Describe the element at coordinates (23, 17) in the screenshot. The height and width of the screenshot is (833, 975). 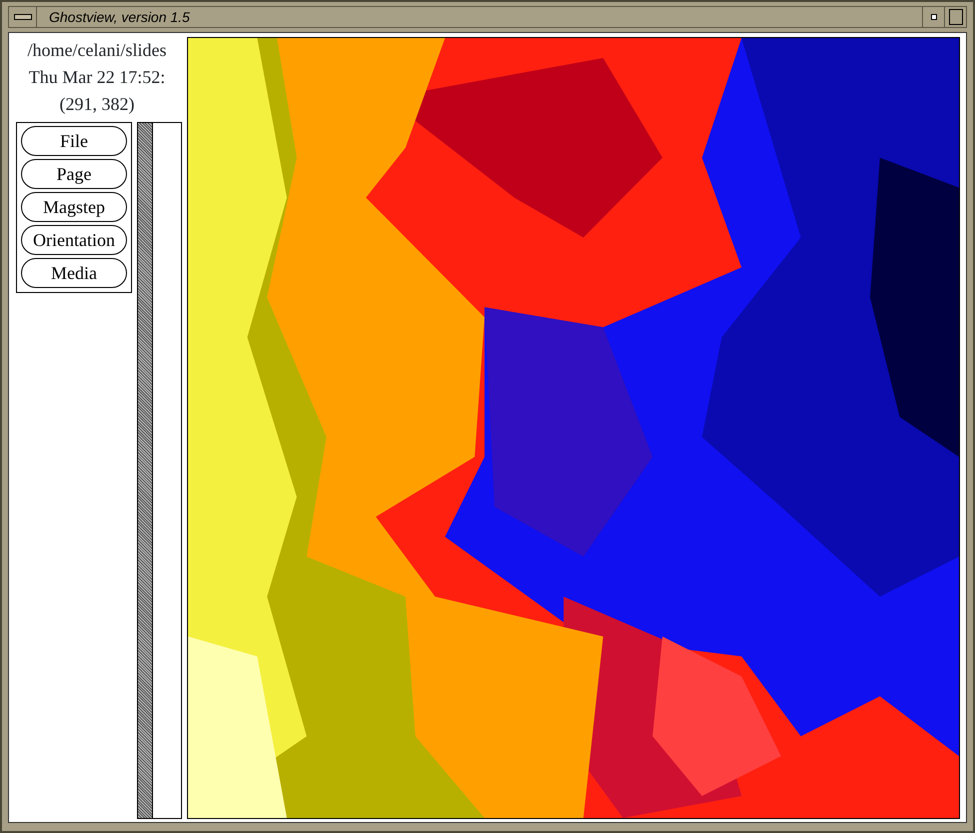
I see `window-menu-icon` at that location.